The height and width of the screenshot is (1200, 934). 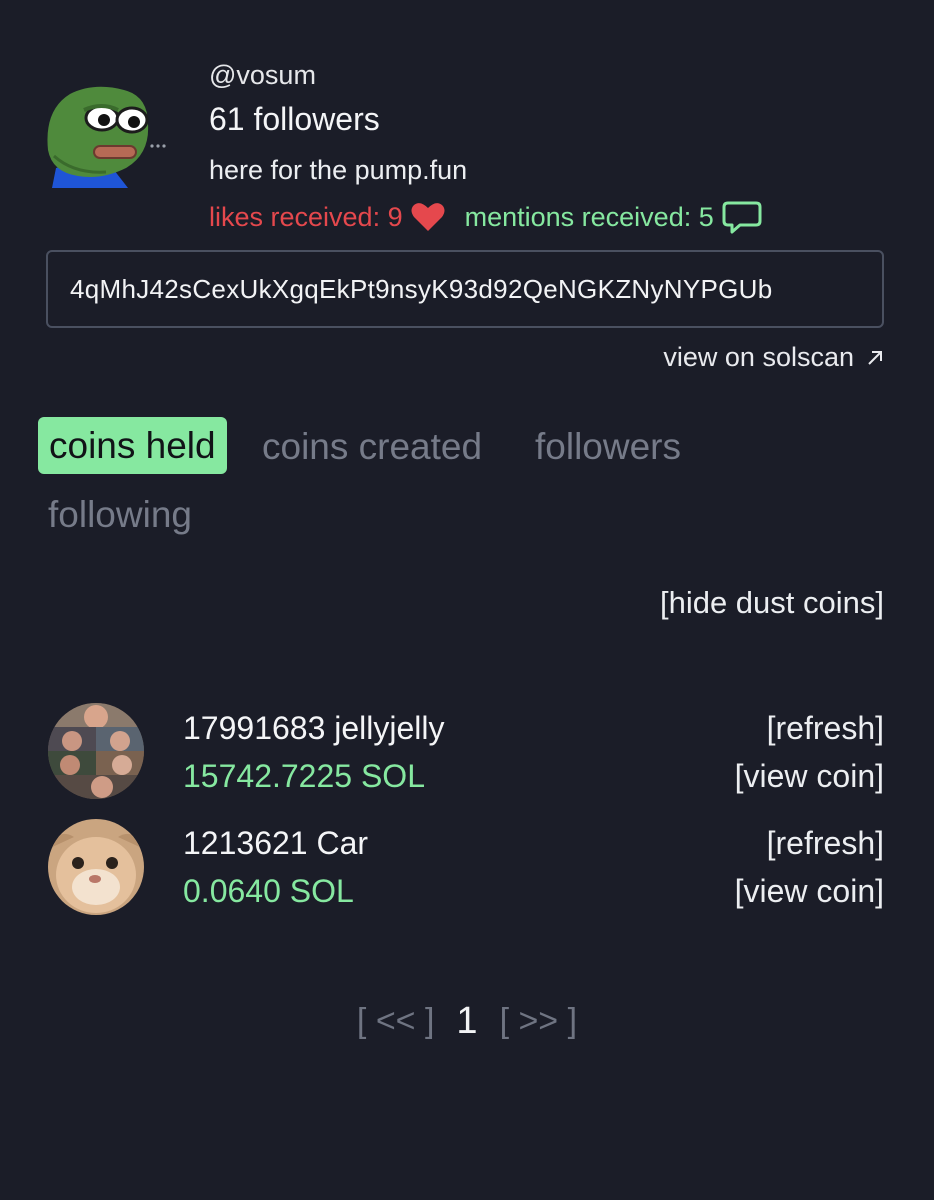 I want to click on coin-balance: 0.0640 SOL, so click(x=268, y=891).